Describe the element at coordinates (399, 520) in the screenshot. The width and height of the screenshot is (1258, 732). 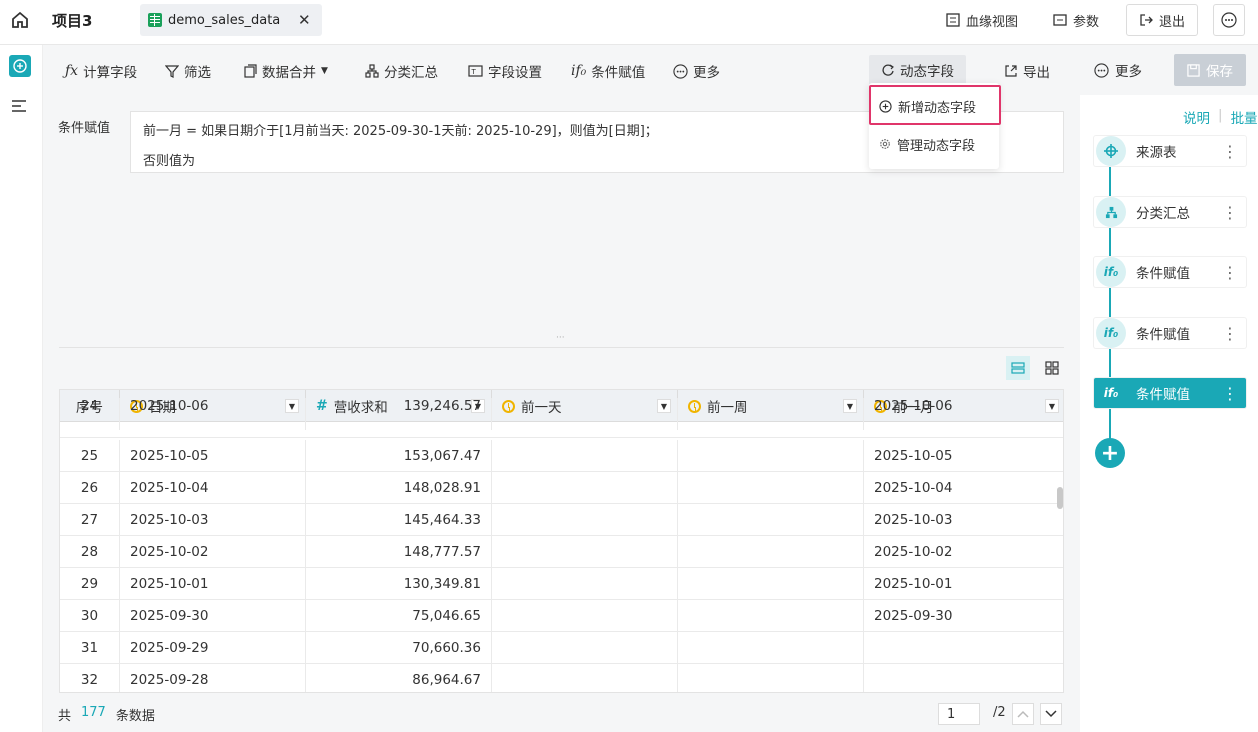
I see `table-cell-rev: 145,464.33` at that location.